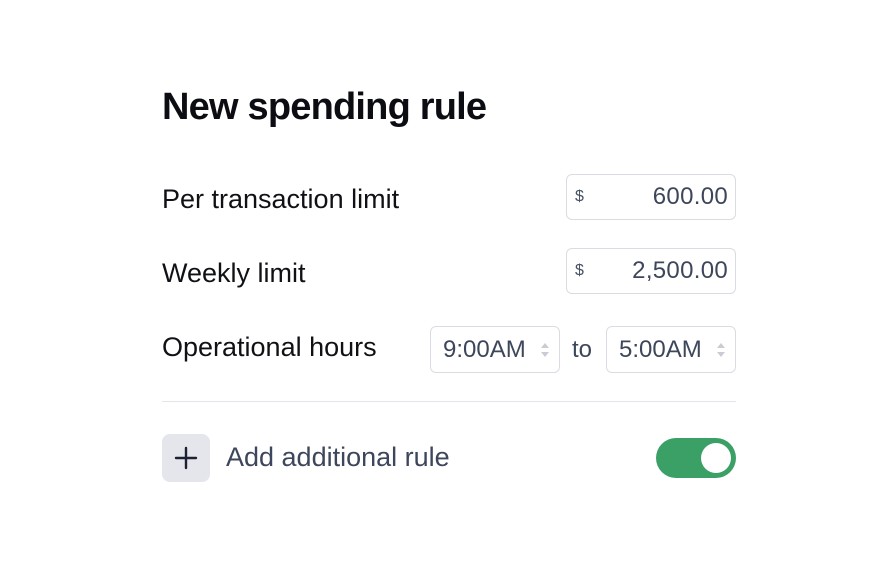  Describe the element at coordinates (651, 197) in the screenshot. I see `per-transaction-input: $ 600.00` at that location.